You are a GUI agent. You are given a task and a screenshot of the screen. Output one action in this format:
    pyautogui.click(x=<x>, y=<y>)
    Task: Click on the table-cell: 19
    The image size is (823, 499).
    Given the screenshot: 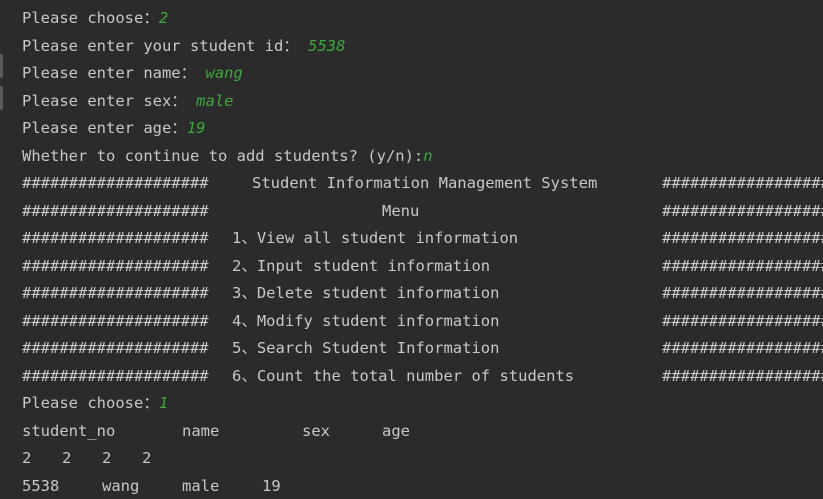 What is the action you would take?
    pyautogui.click(x=271, y=486)
    